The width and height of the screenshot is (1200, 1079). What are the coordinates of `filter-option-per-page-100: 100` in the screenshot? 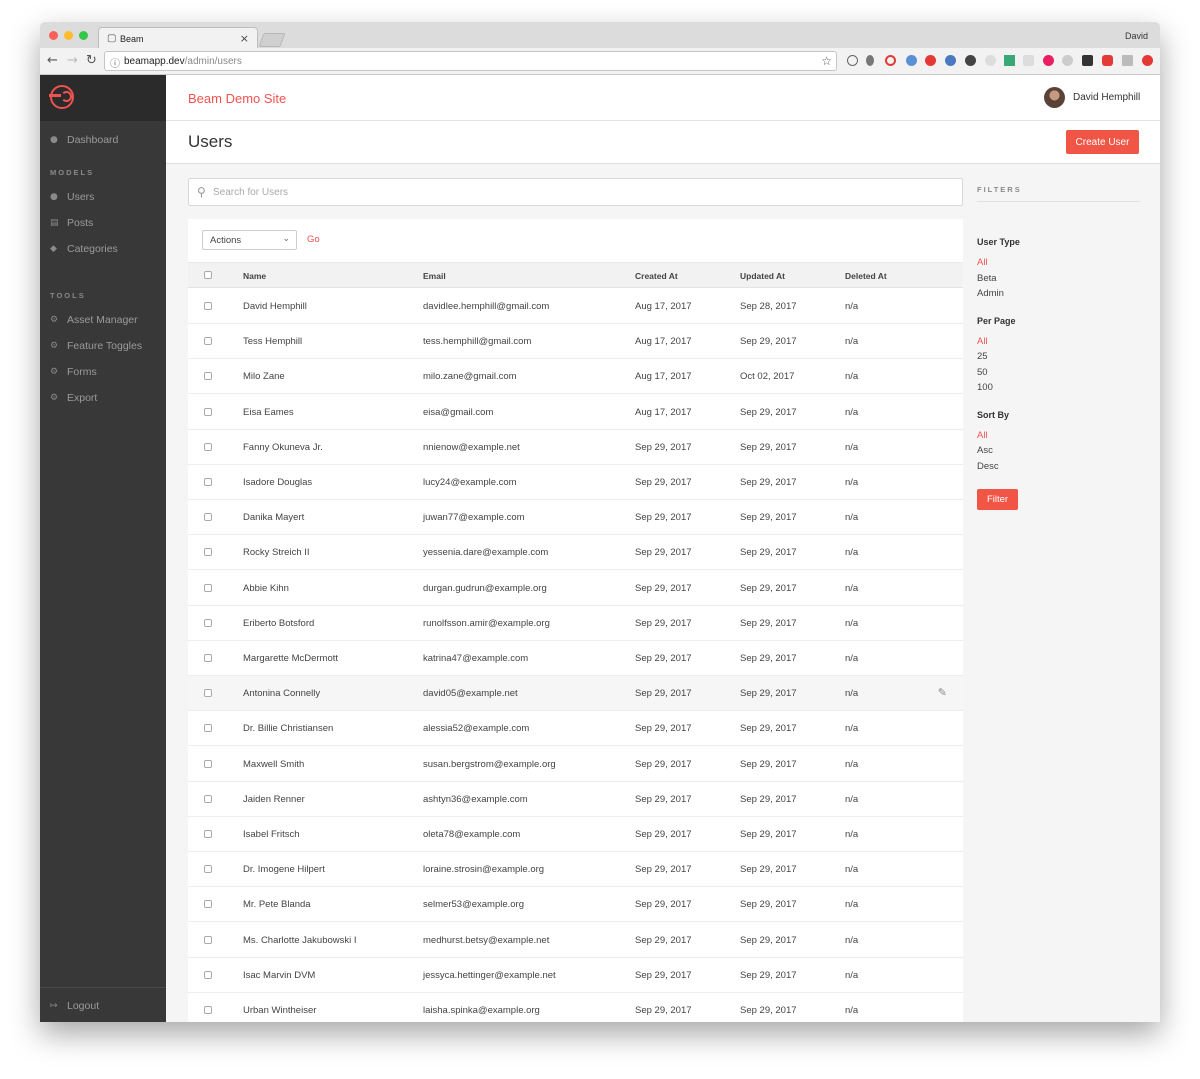 It's located at (985, 387).